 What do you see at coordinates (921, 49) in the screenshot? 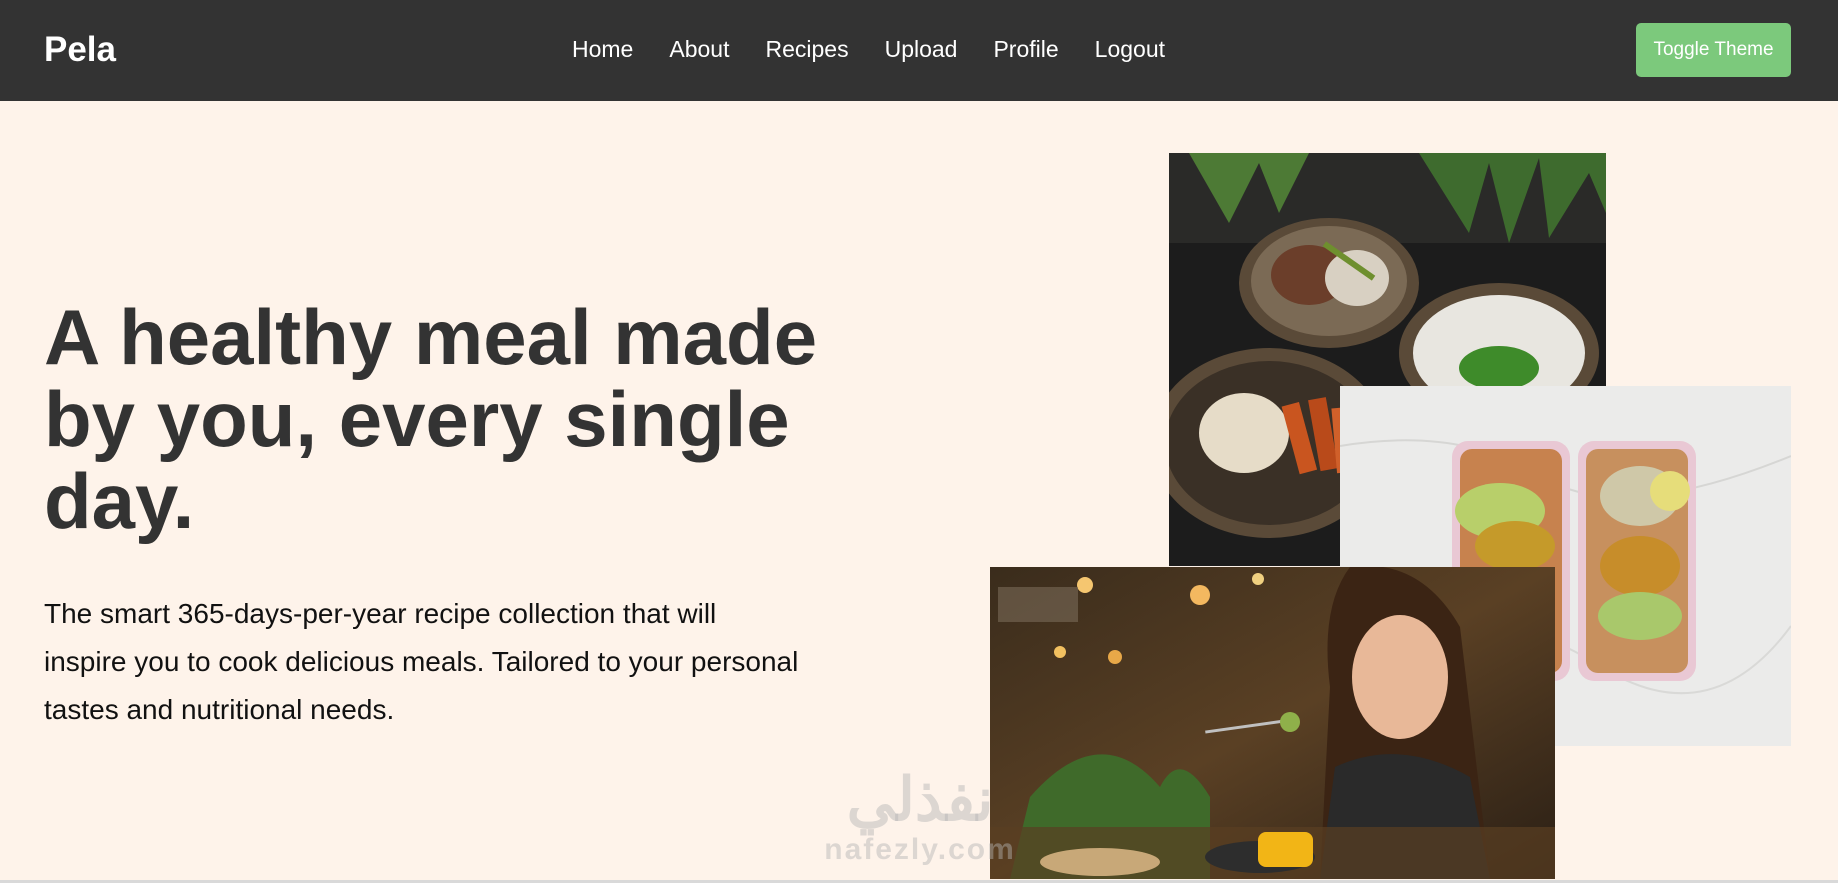
I see `nav-link-upload: Upload` at bounding box center [921, 49].